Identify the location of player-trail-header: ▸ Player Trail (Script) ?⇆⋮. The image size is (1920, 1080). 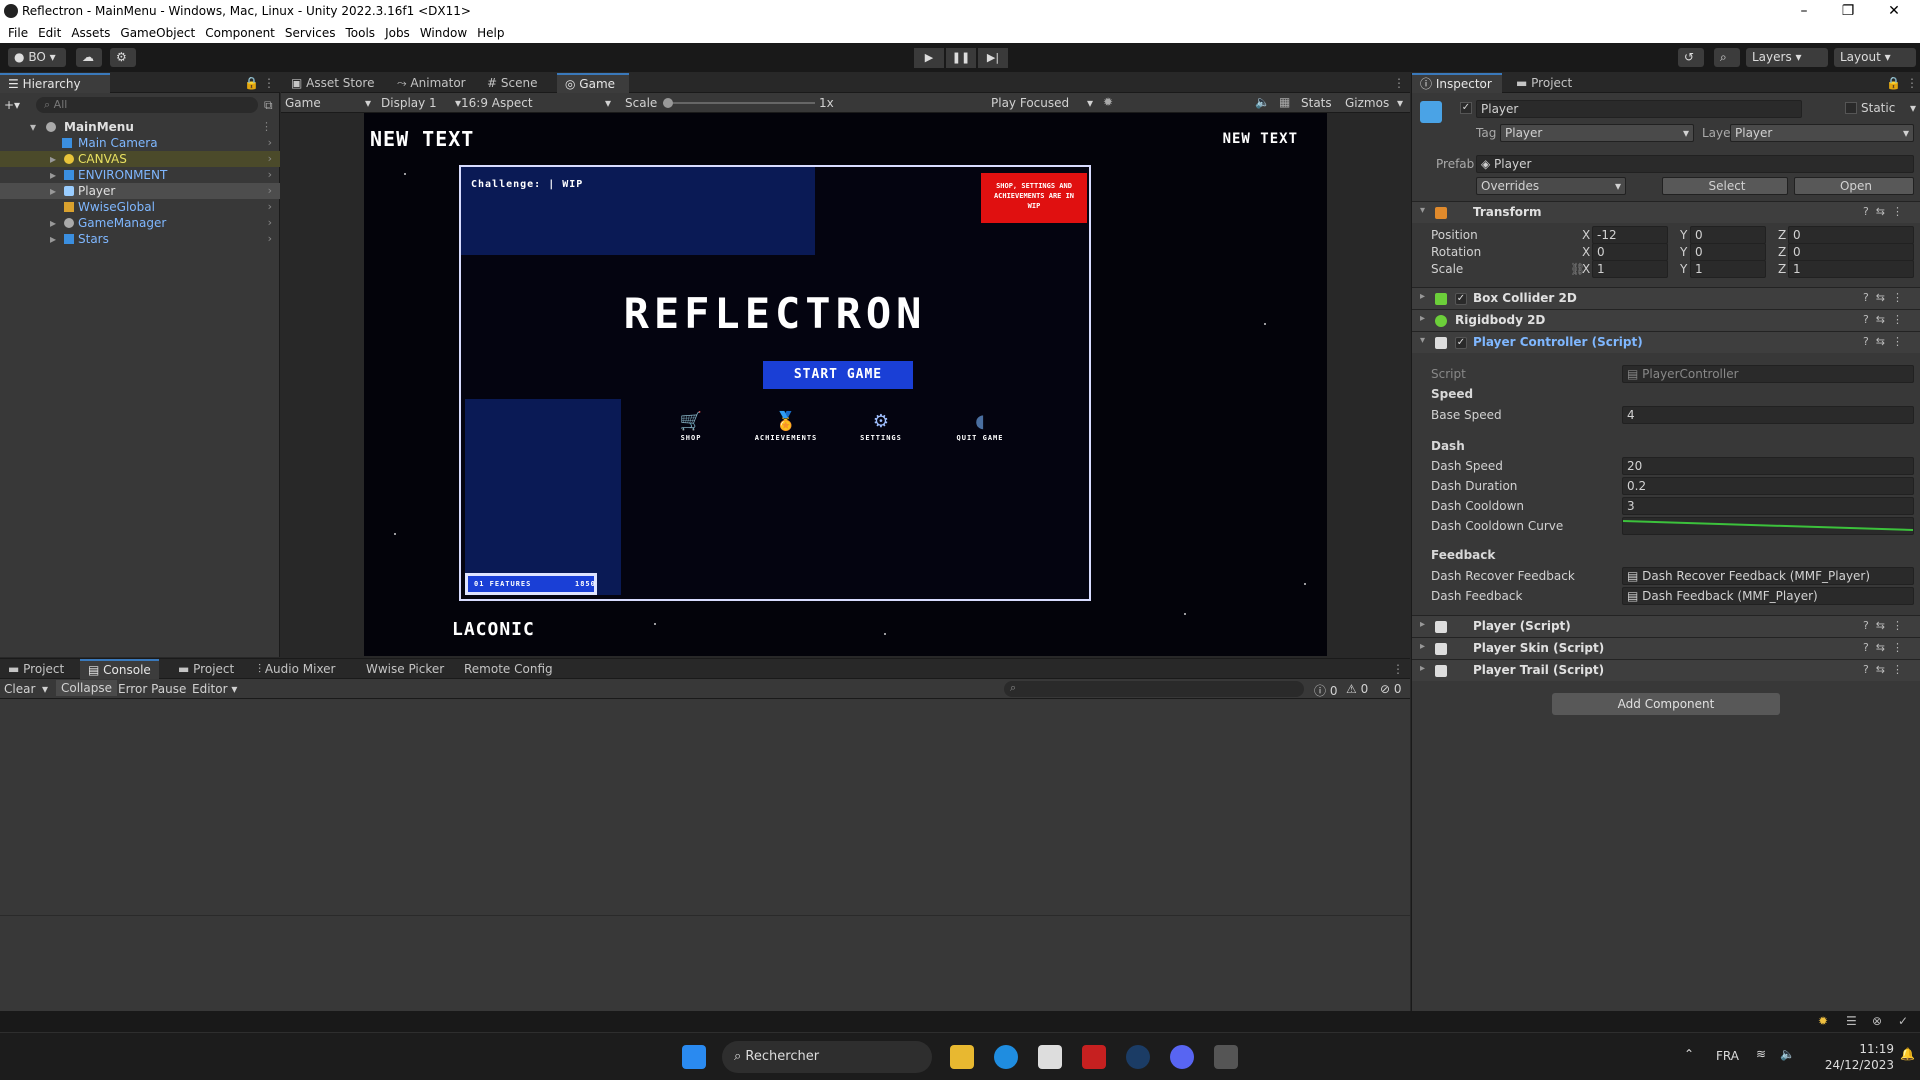
(1666, 670).